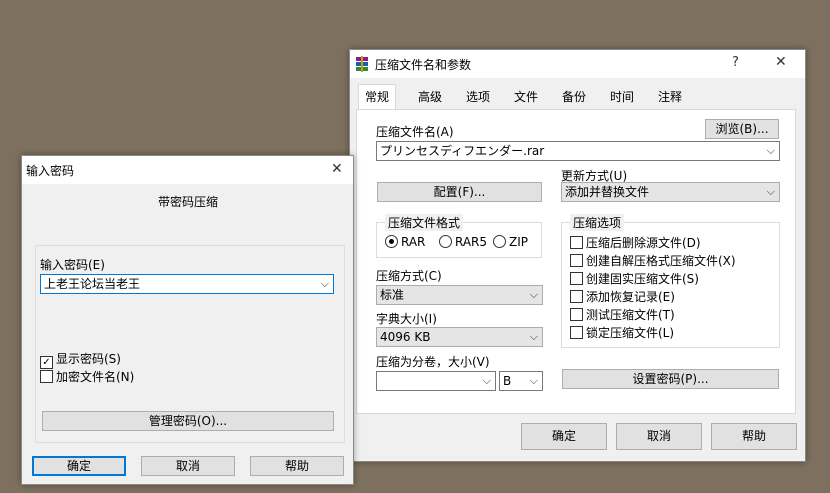 The image size is (830, 493). What do you see at coordinates (463, 242) in the screenshot?
I see `format-radio-rar5: RAR5` at bounding box center [463, 242].